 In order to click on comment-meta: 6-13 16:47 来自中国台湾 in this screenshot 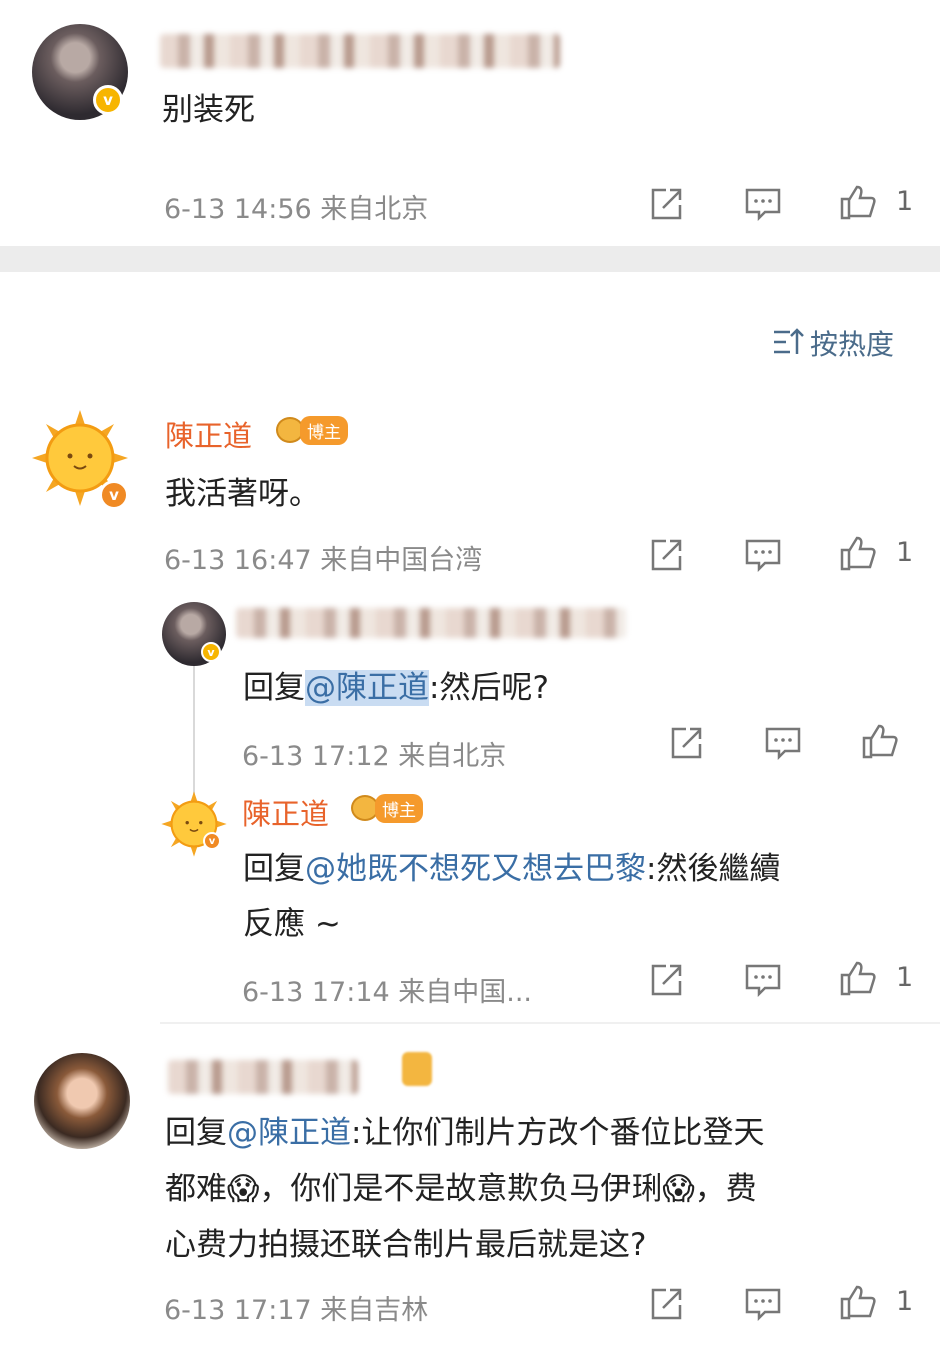, I will do `click(323, 560)`.